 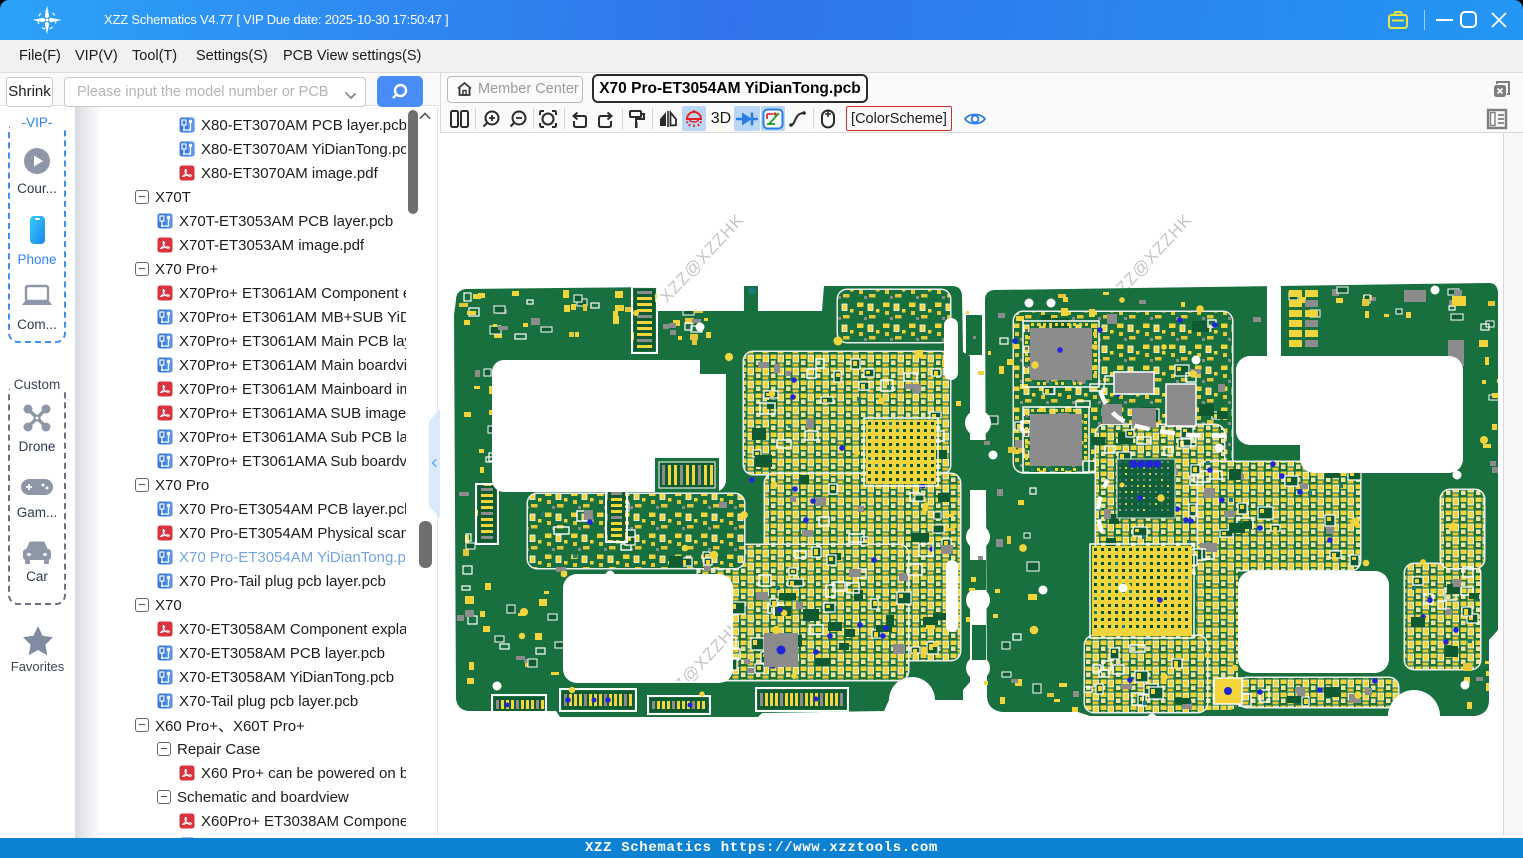 I want to click on svg-text: XZZ@XZZHK, so click(x=702, y=258).